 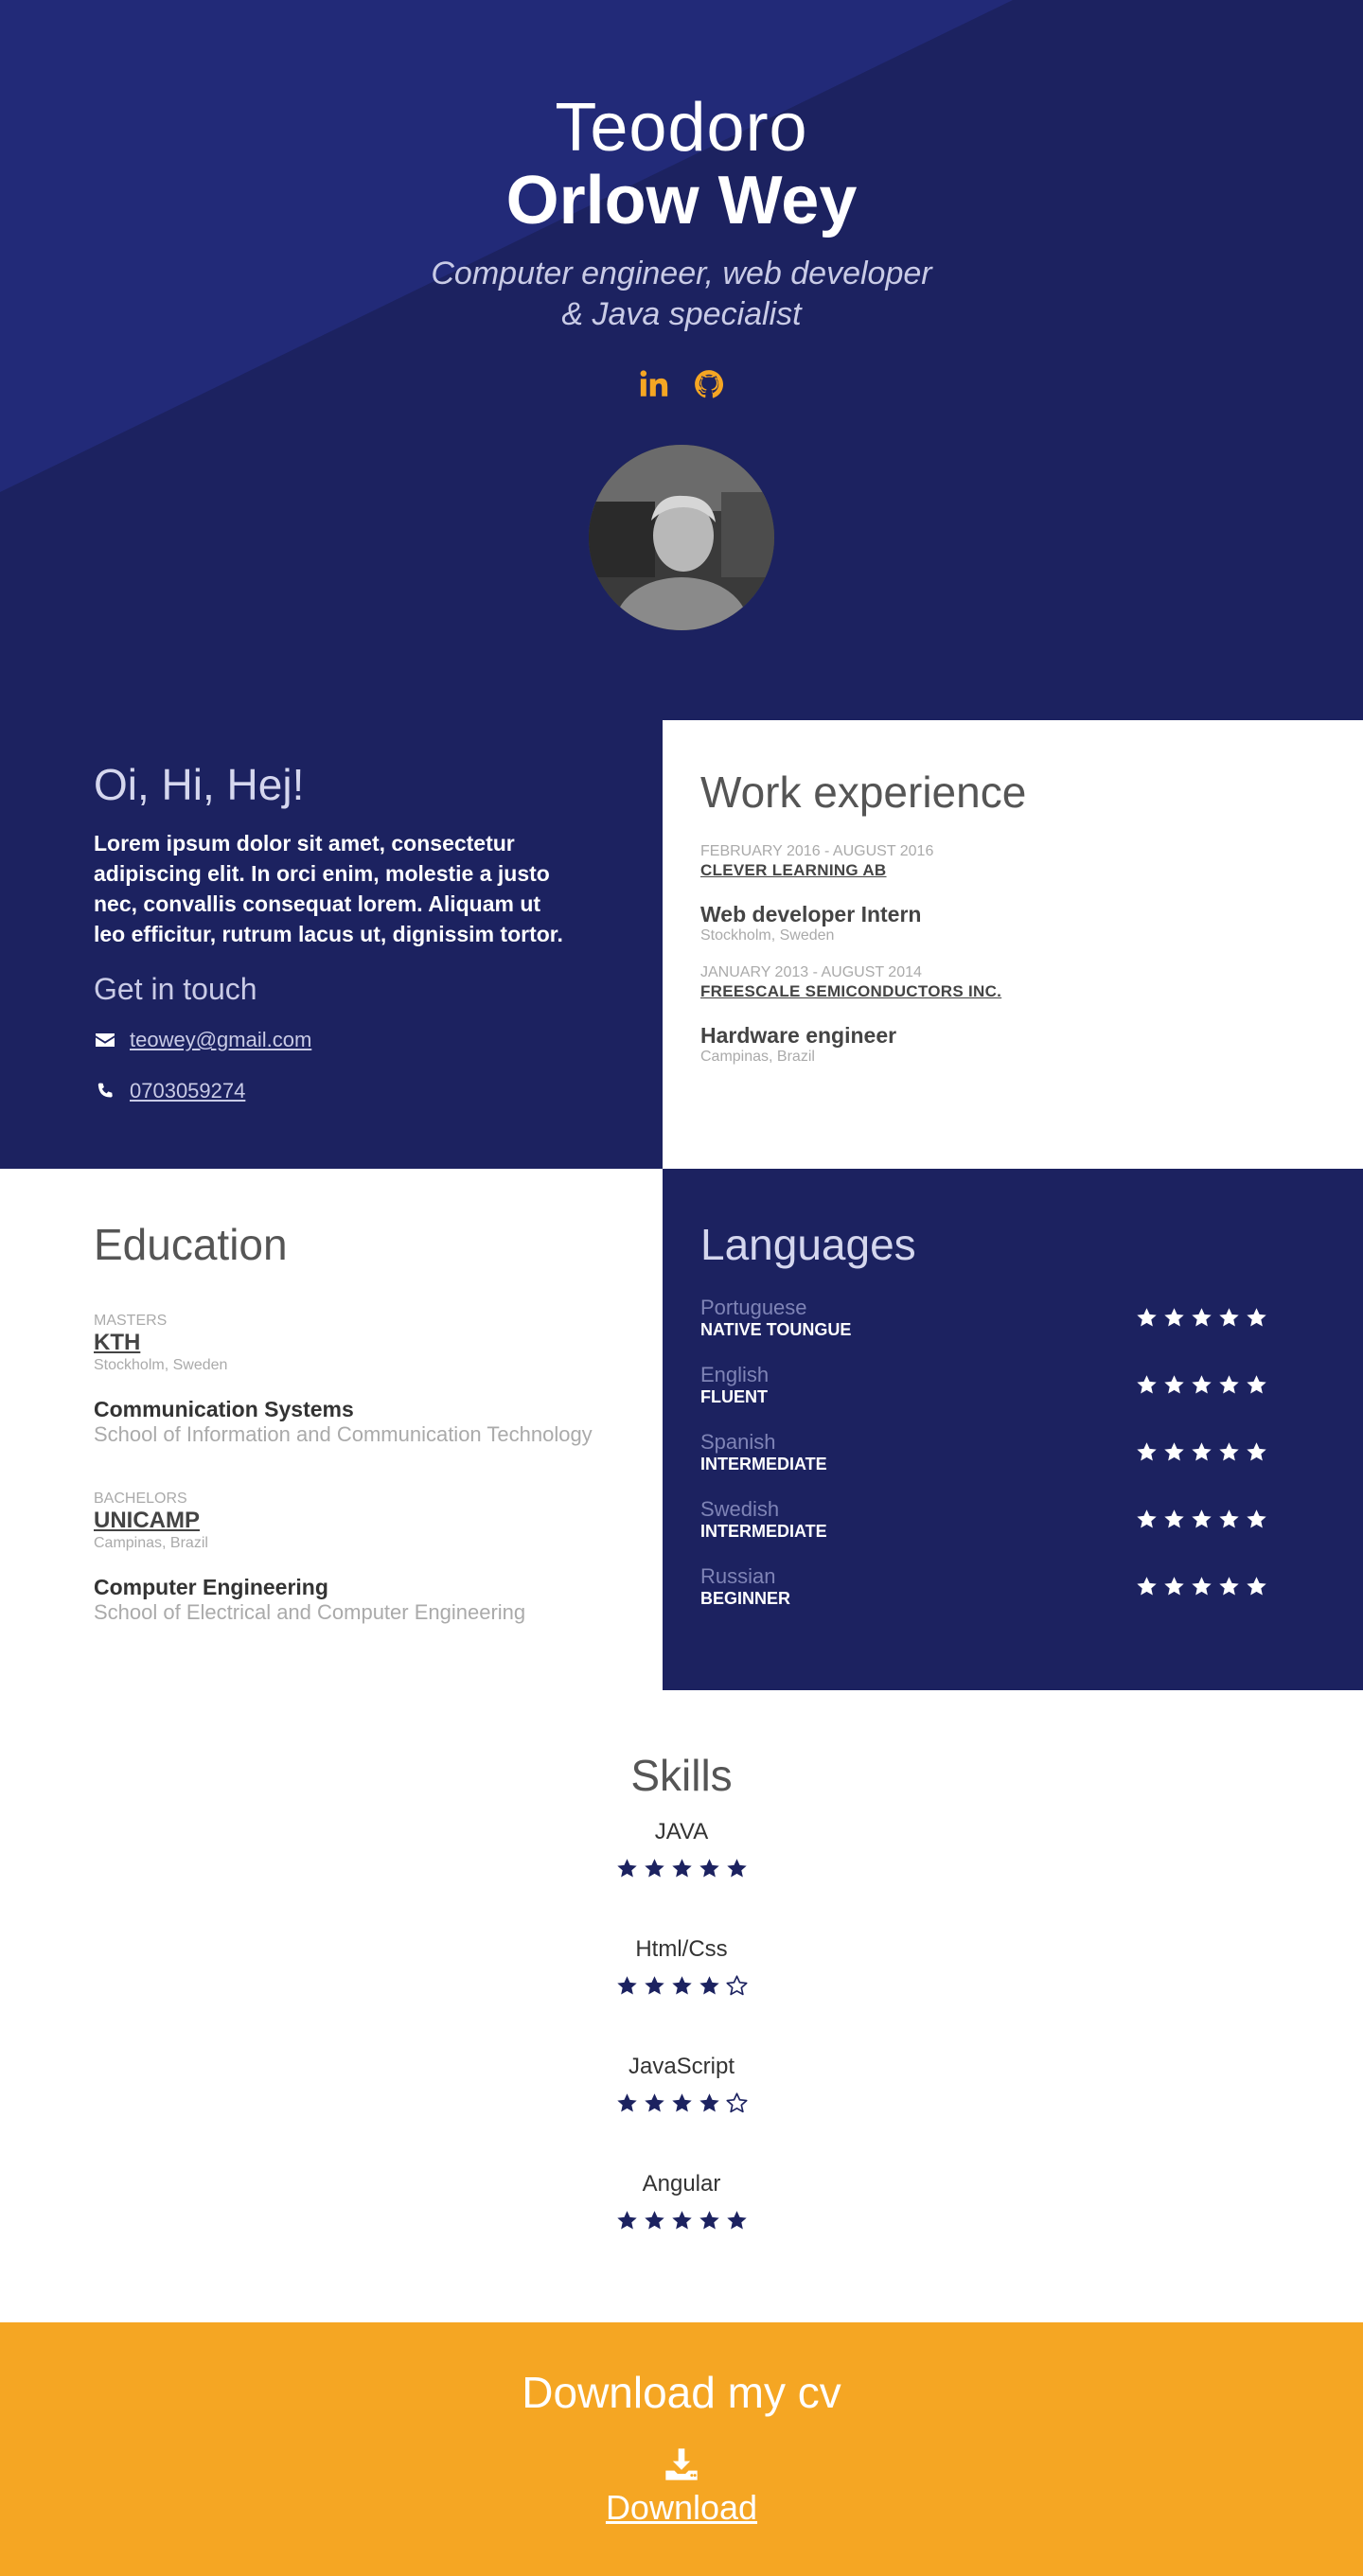 I want to click on download-section: Download my cv Download, so click(x=681, y=2449).